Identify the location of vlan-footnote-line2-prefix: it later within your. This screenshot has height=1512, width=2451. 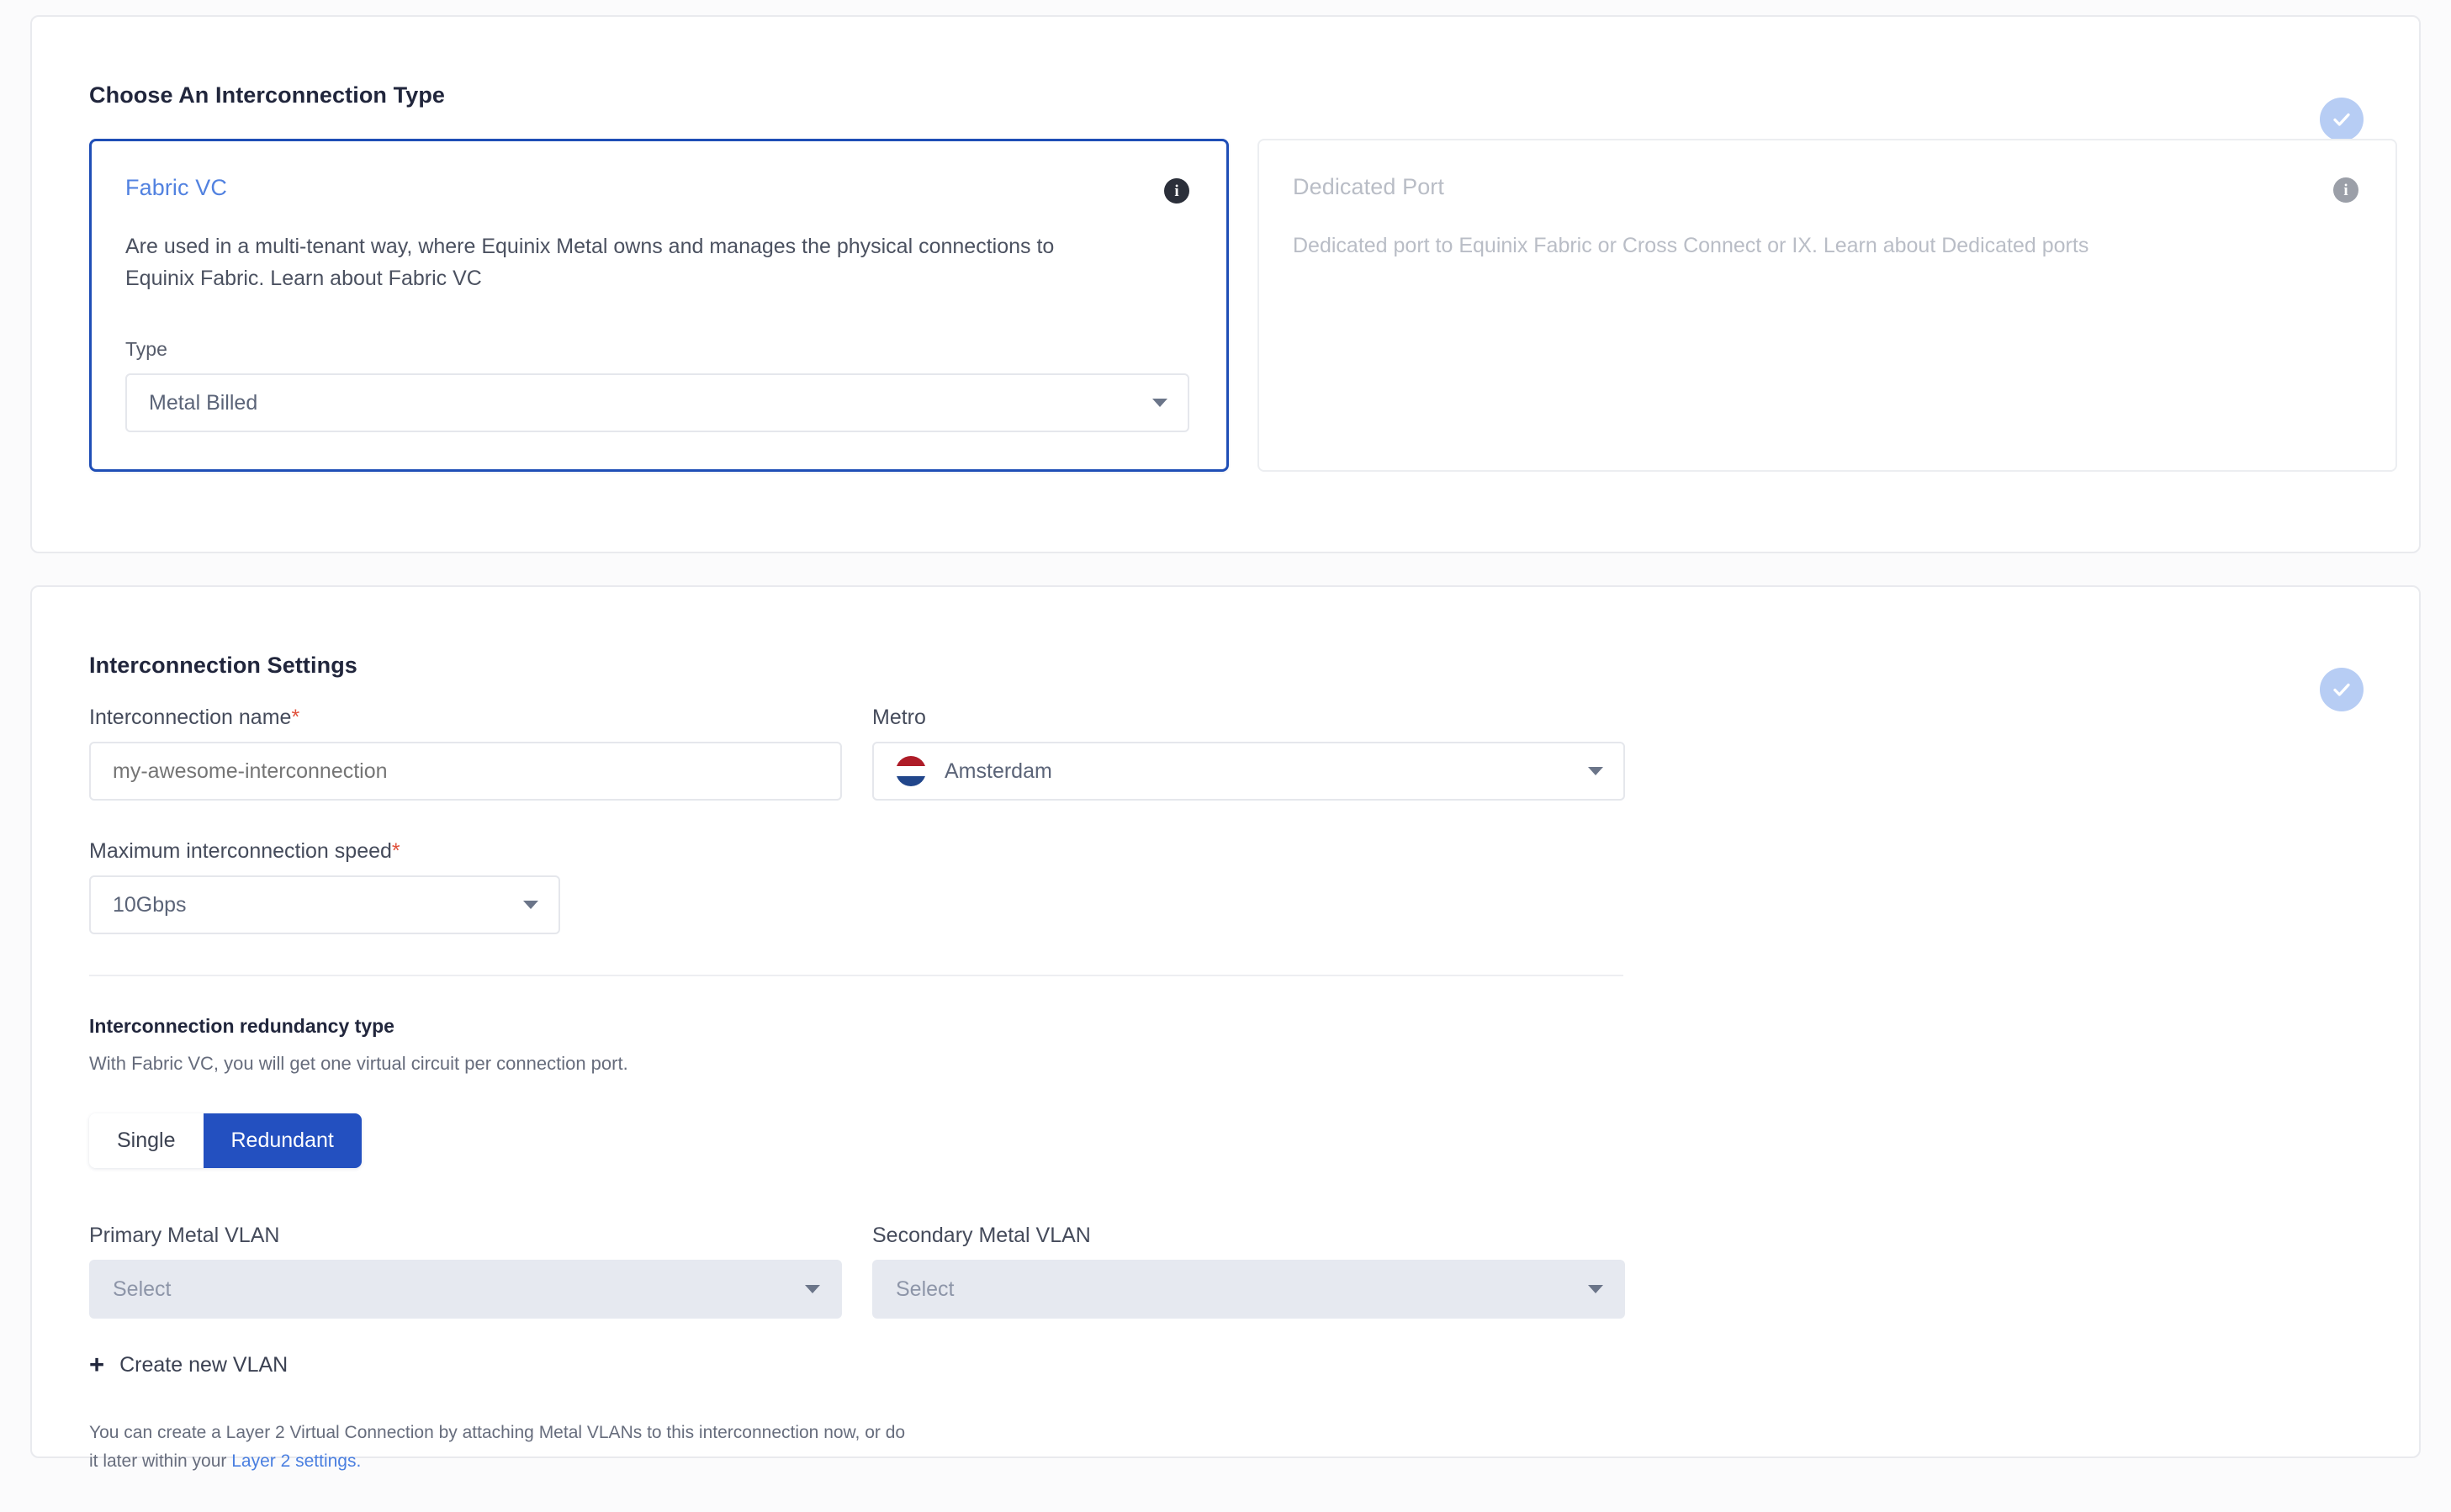
(161, 1461).